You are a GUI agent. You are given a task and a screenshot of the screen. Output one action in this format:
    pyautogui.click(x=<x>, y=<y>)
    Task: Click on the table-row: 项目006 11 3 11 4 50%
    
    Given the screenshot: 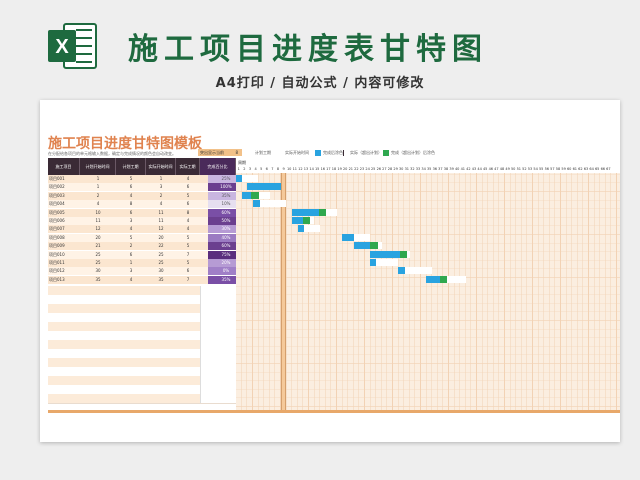 What is the action you would take?
    pyautogui.click(x=146, y=221)
    